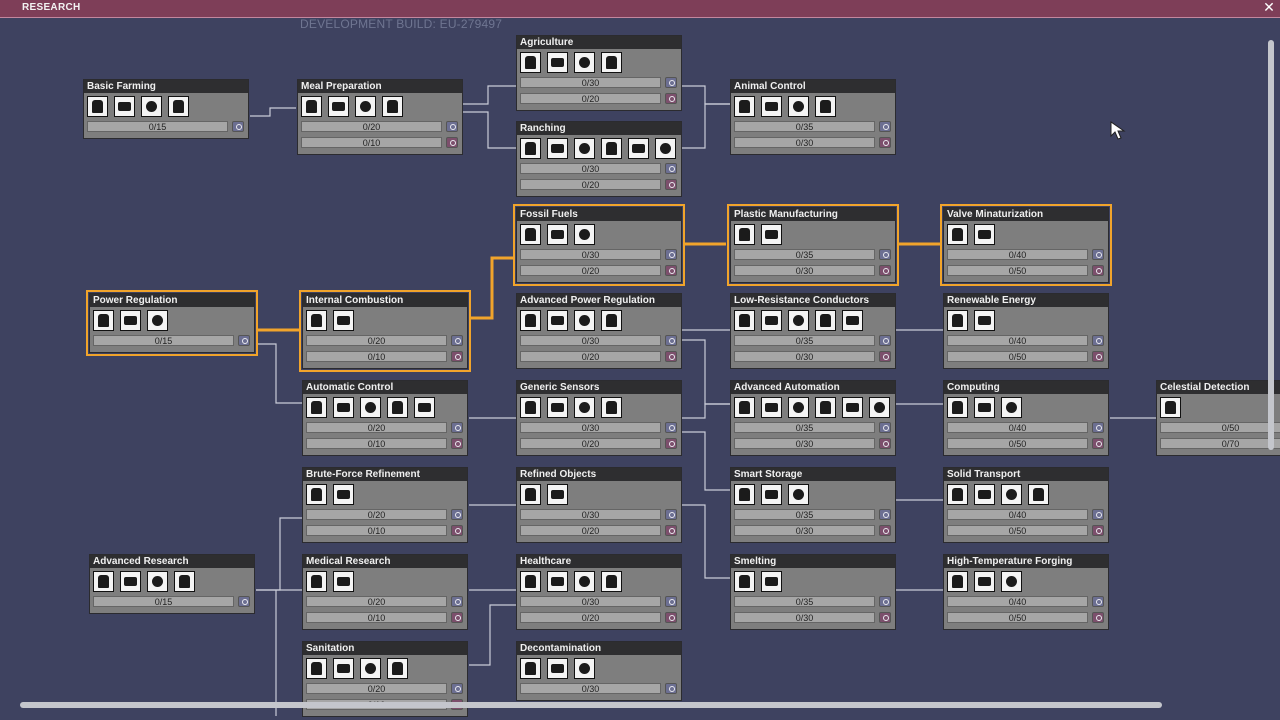 Image resolution: width=1280 pixels, height=720 pixels. What do you see at coordinates (825, 407) in the screenshot?
I see `buffer-gate-icon` at bounding box center [825, 407].